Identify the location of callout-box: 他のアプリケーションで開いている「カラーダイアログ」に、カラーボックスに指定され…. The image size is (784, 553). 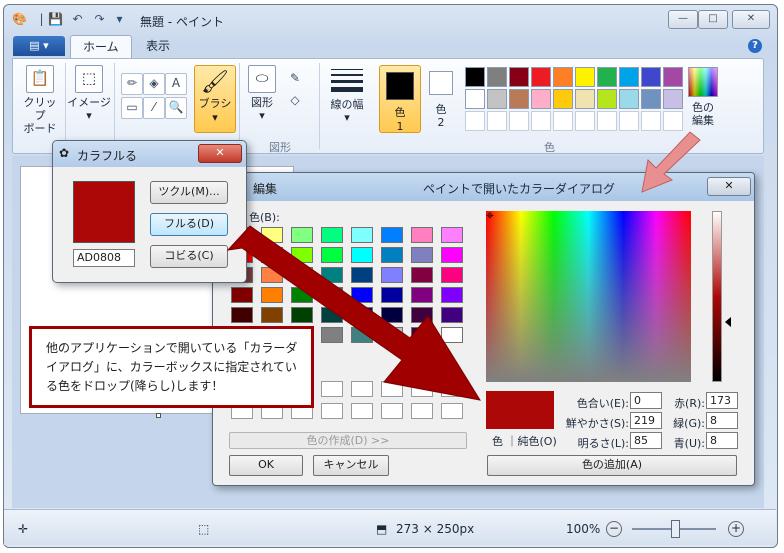
(171, 367).